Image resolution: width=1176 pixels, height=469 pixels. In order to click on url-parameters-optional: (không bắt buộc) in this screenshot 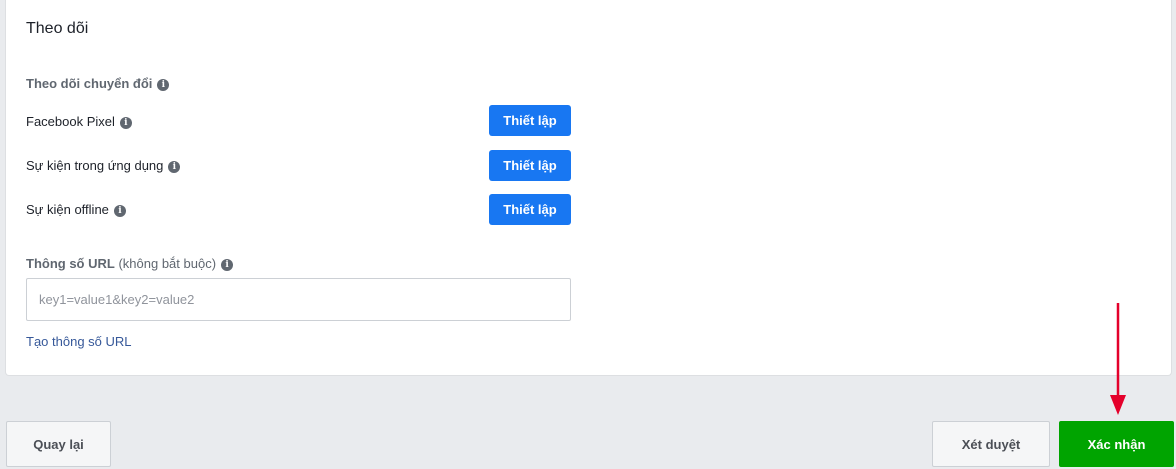, I will do `click(167, 263)`.